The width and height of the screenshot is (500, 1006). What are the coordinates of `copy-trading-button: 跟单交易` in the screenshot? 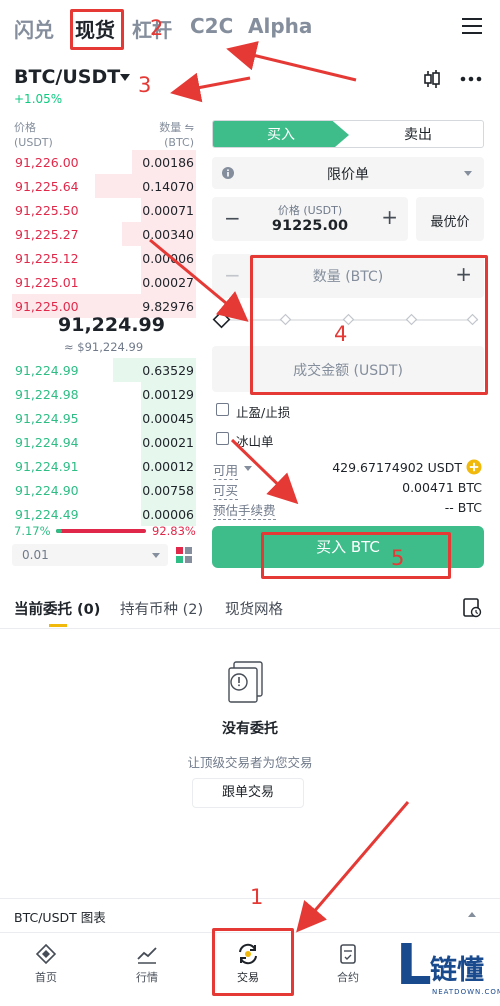 It's located at (248, 793).